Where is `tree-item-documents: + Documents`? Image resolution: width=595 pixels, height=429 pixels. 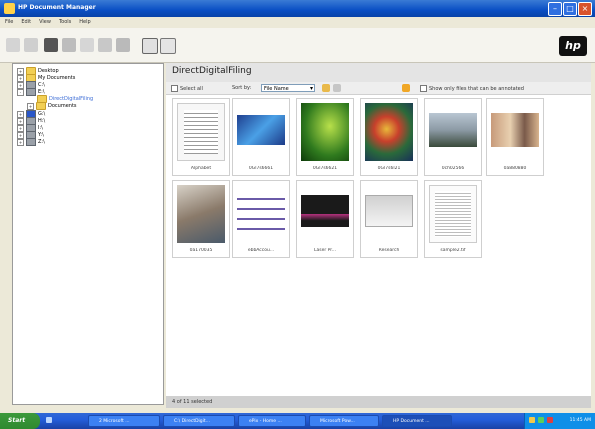 tree-item-documents: + Documents is located at coordinates (52, 106).